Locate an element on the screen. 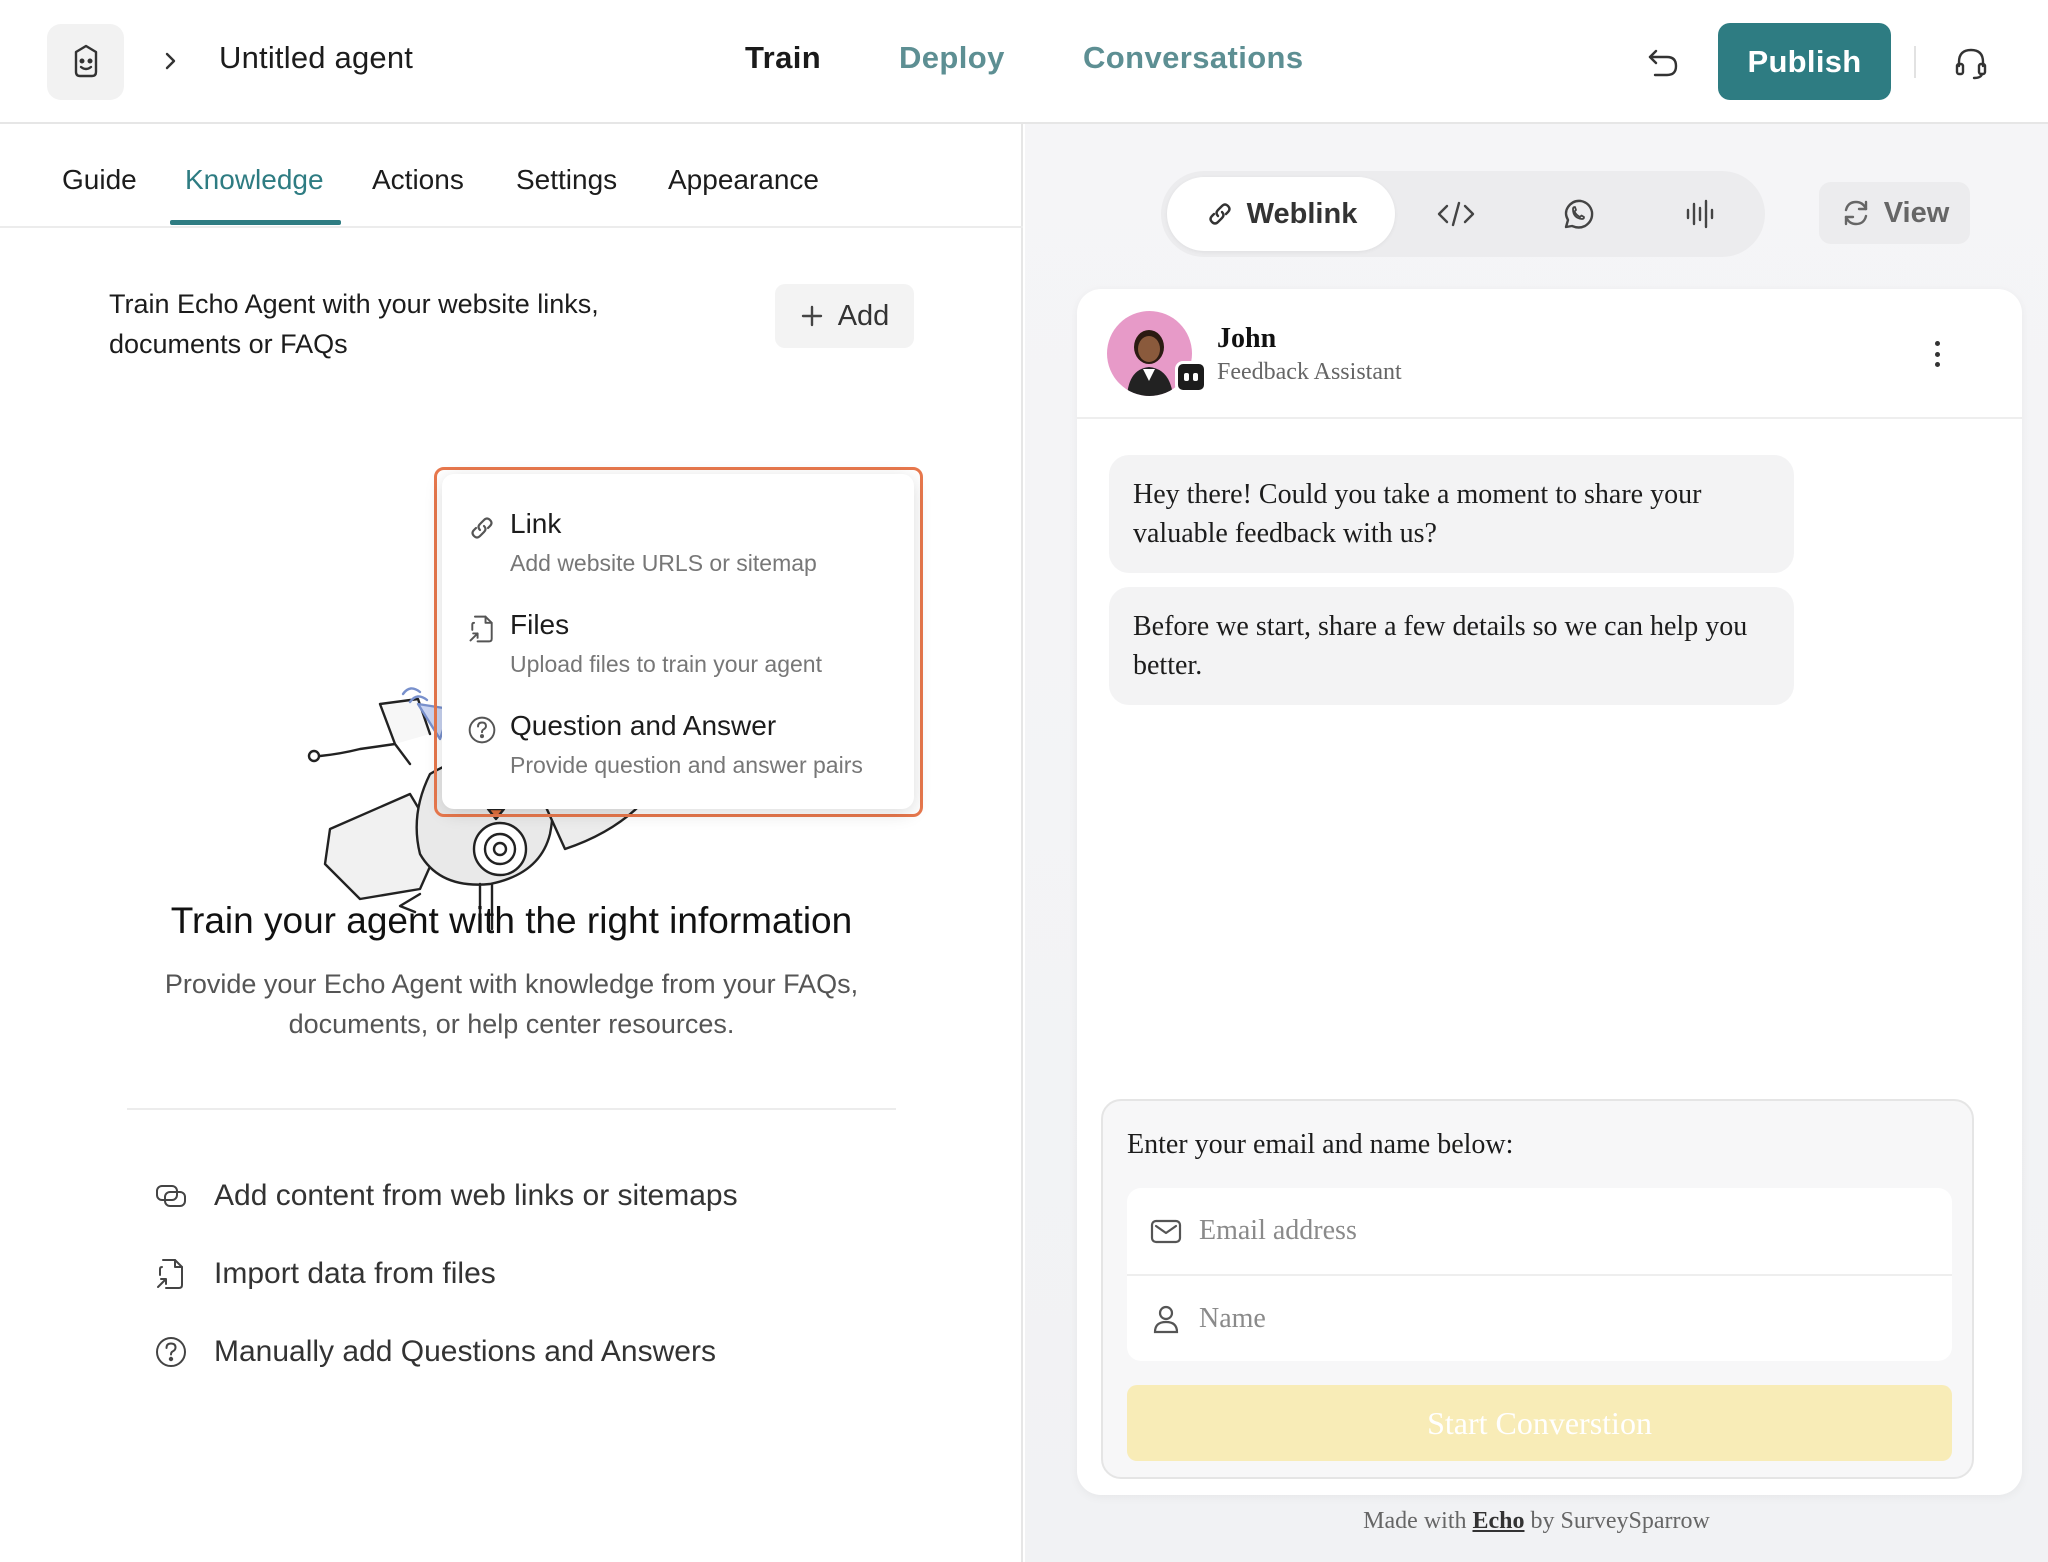  channel-weblink-button: Weblink is located at coordinates (1281, 214).